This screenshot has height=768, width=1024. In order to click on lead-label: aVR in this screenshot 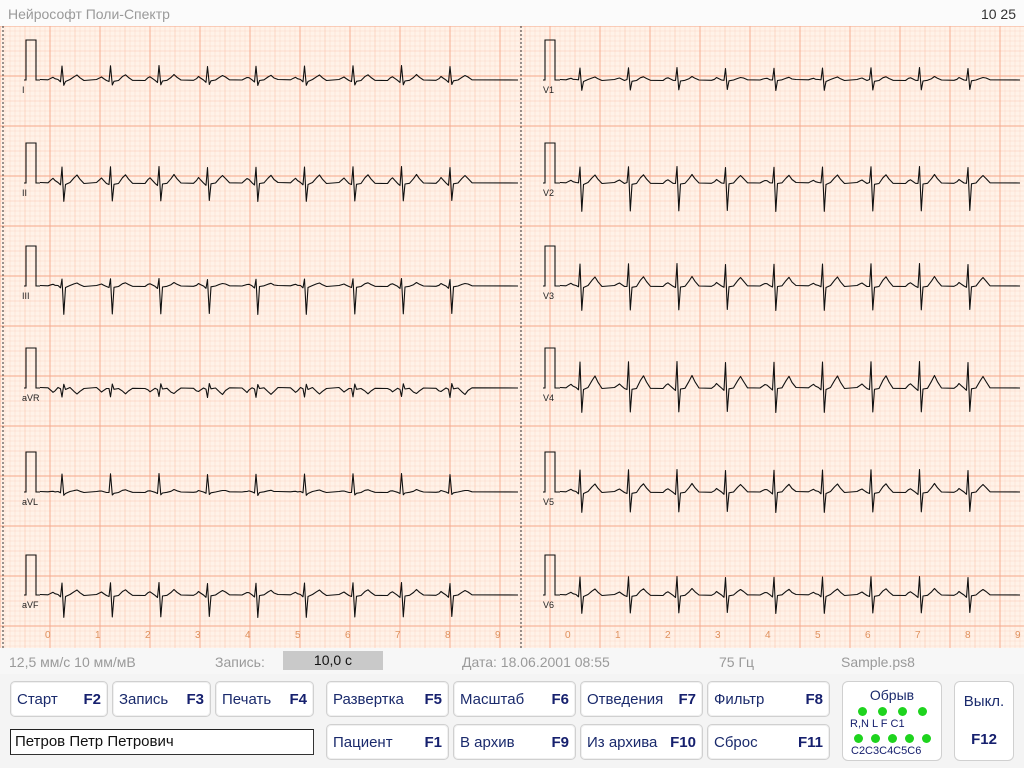, I will do `click(31, 398)`.